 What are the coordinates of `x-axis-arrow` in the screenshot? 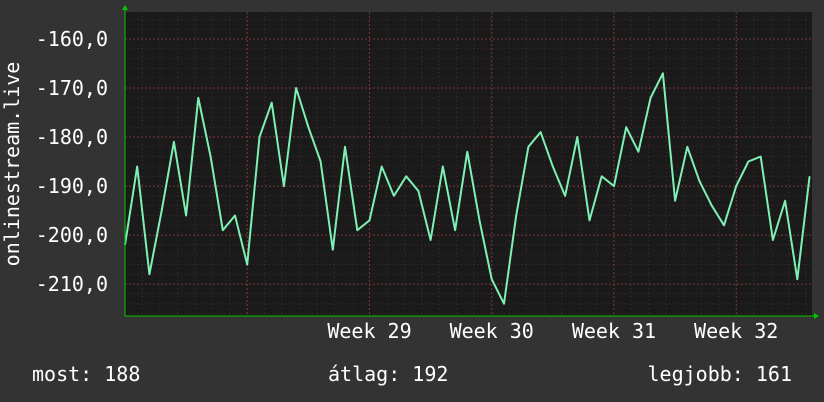 It's located at (816, 316).